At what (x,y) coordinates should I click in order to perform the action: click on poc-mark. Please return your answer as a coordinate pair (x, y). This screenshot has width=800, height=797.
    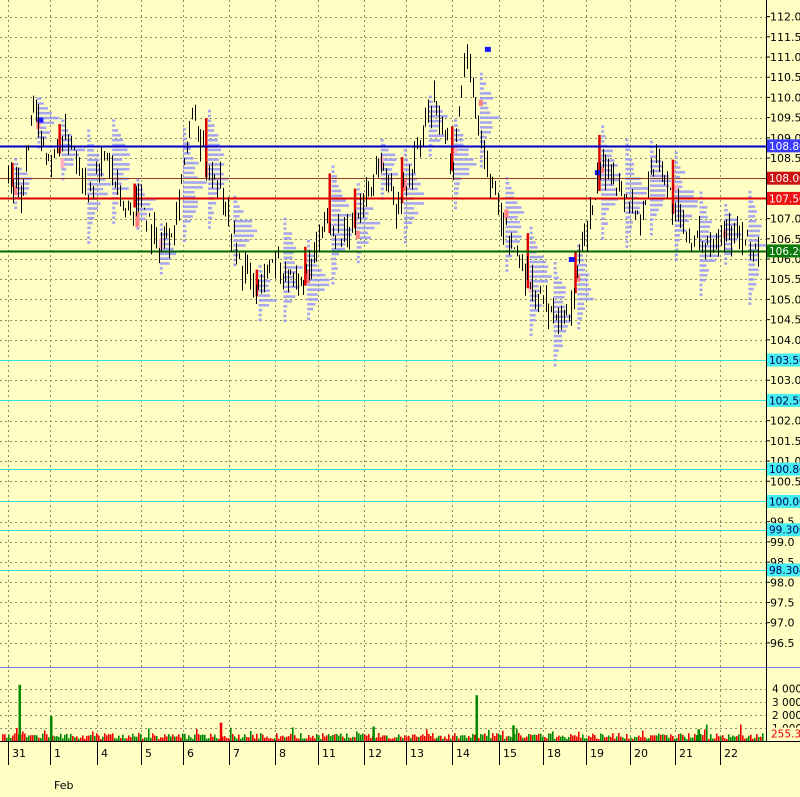
    Looking at the image, I should click on (571, 259).